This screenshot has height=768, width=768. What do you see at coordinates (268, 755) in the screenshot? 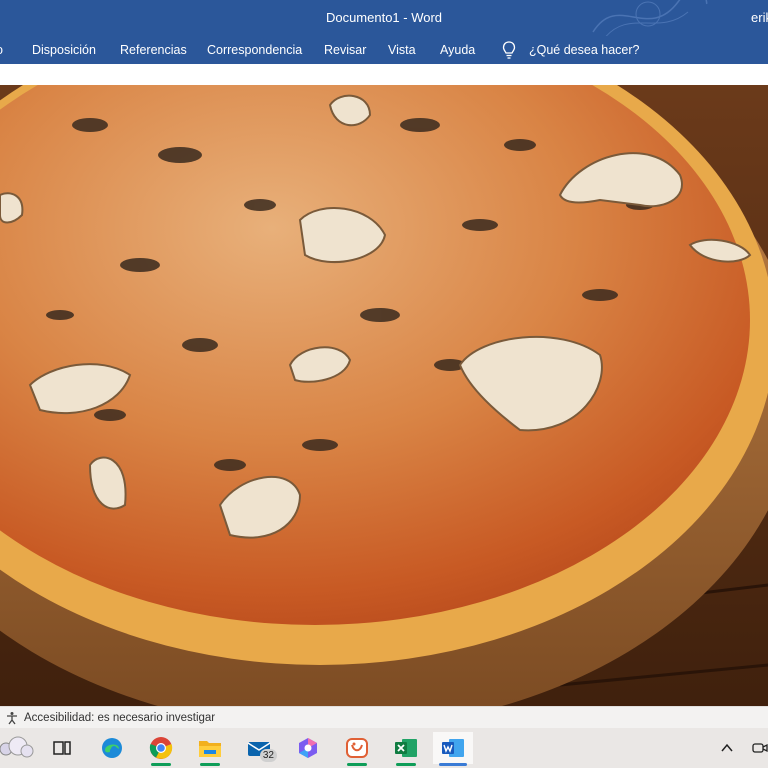
I see `mail-unread-badge: 32` at bounding box center [268, 755].